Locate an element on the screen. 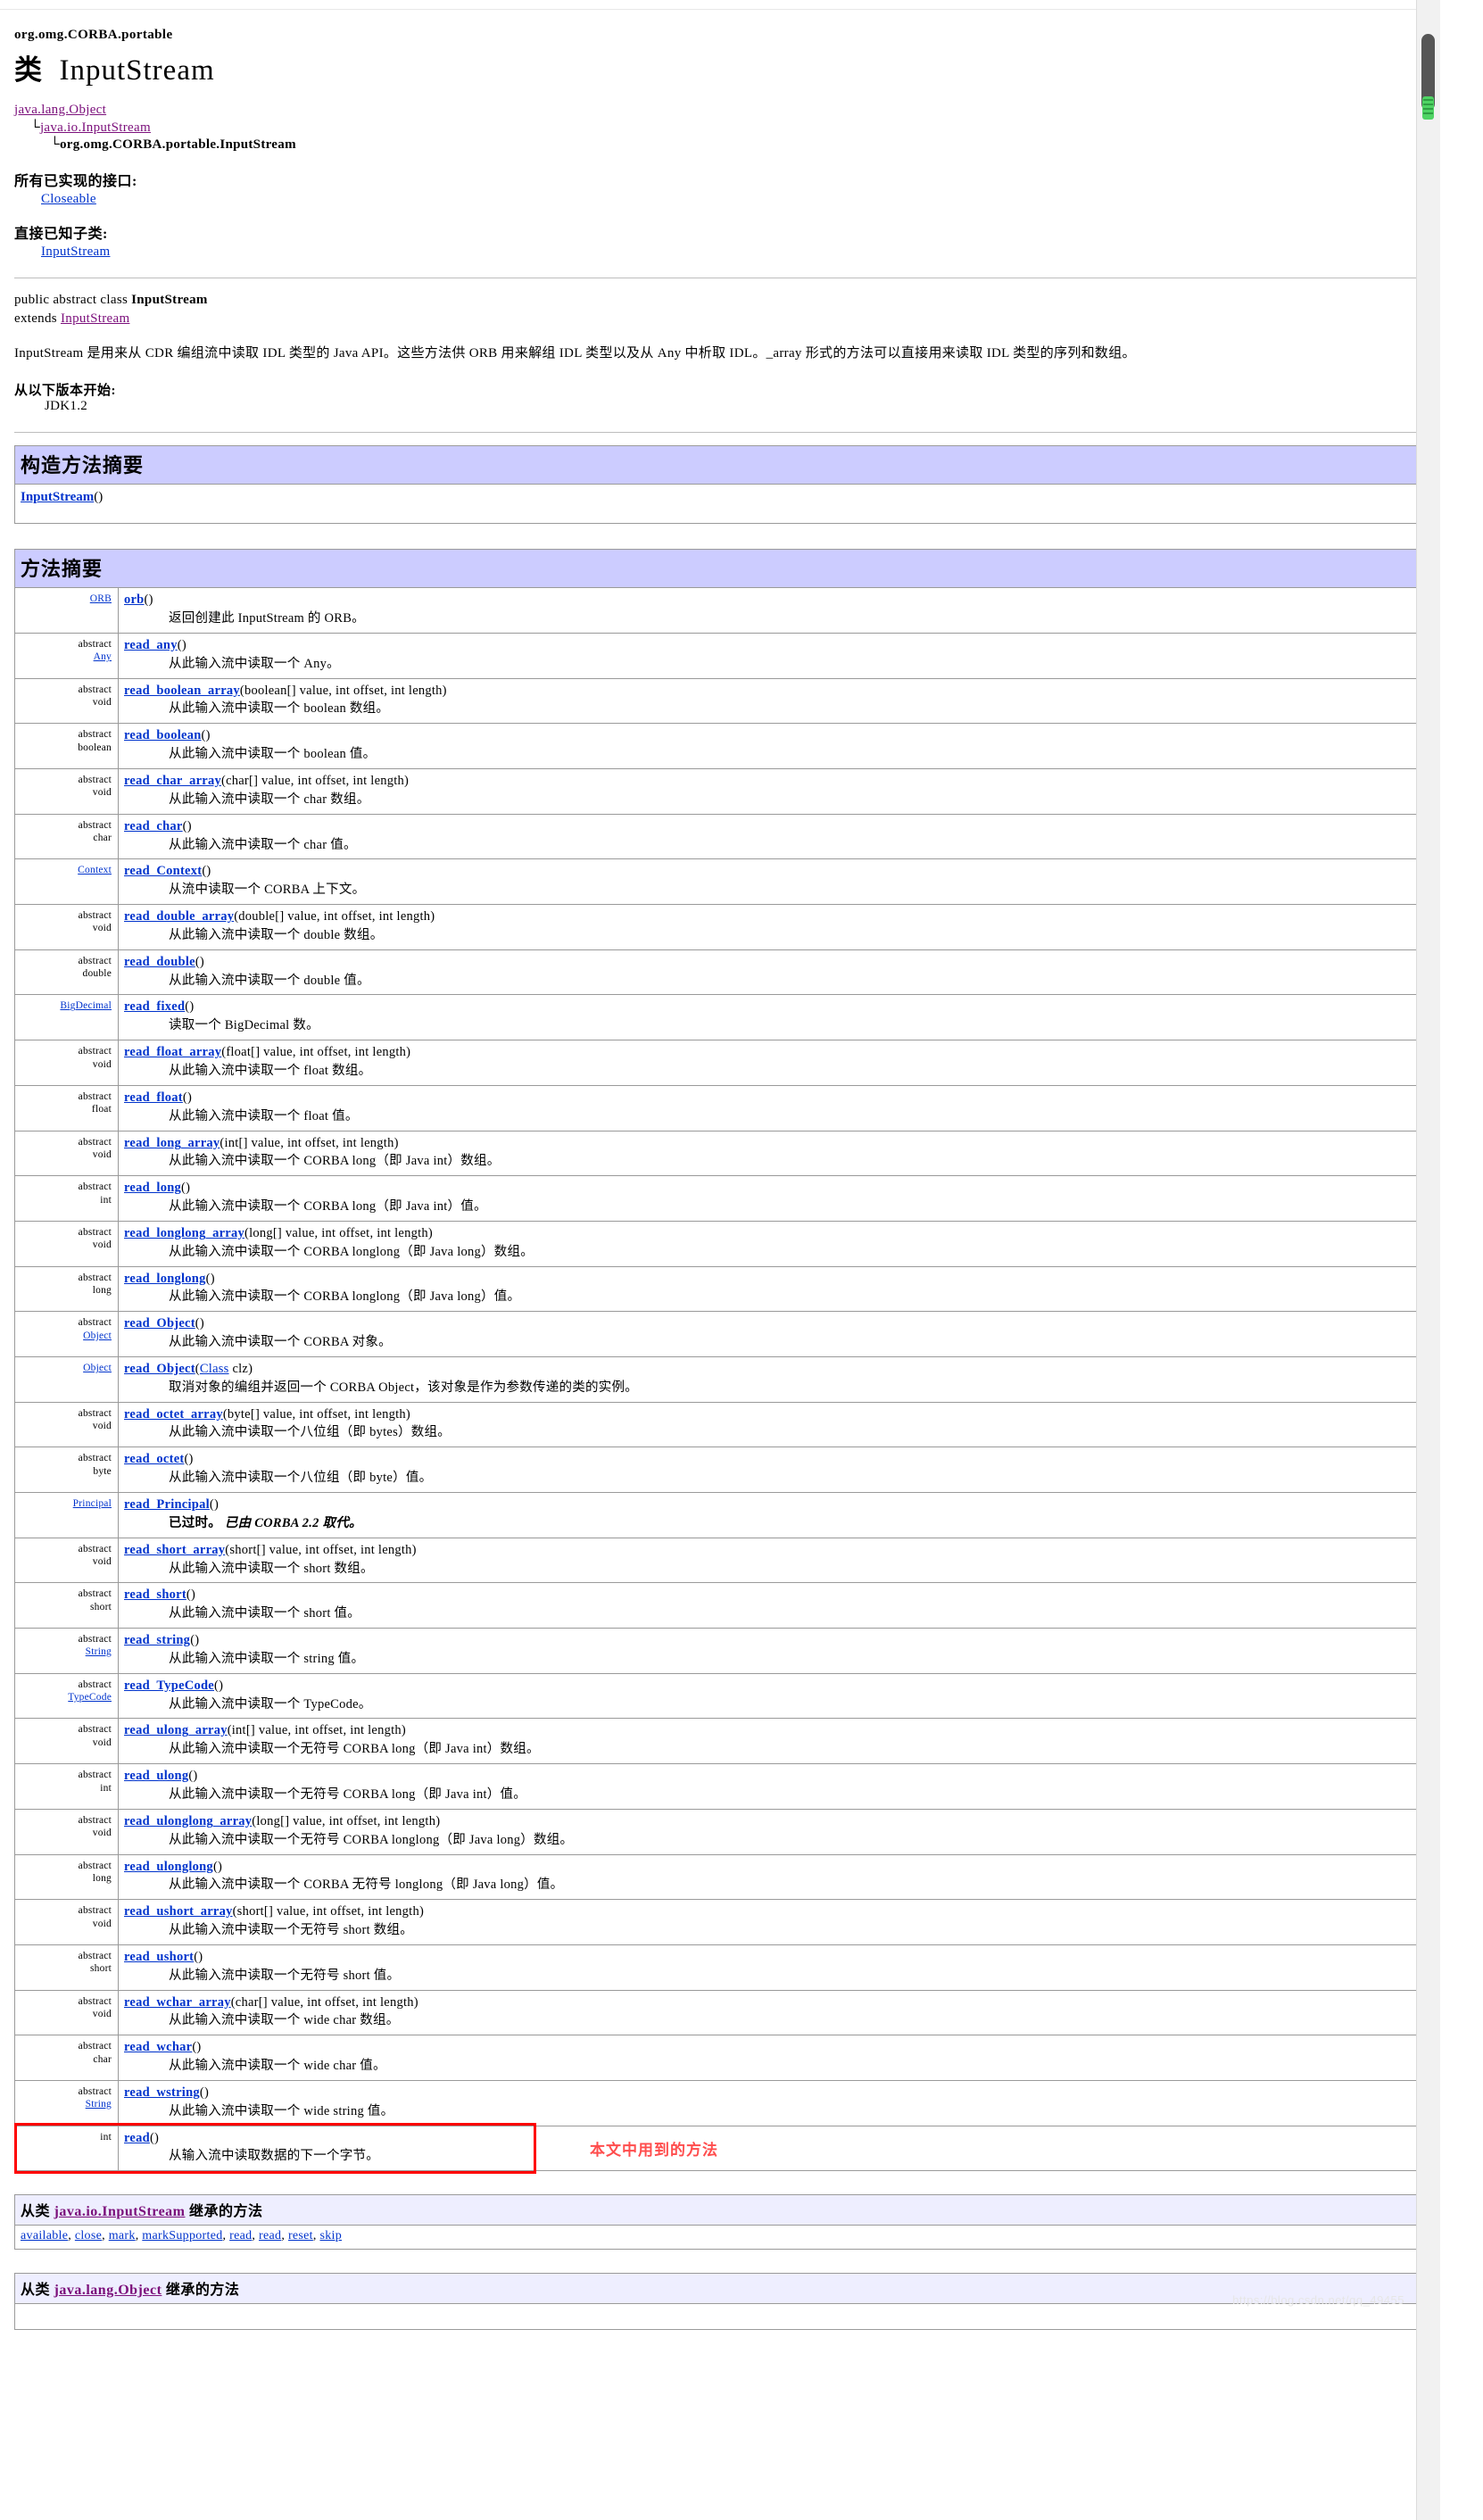 The image size is (1483, 2520). inherited-member-link: mark is located at coordinates (122, 2235).